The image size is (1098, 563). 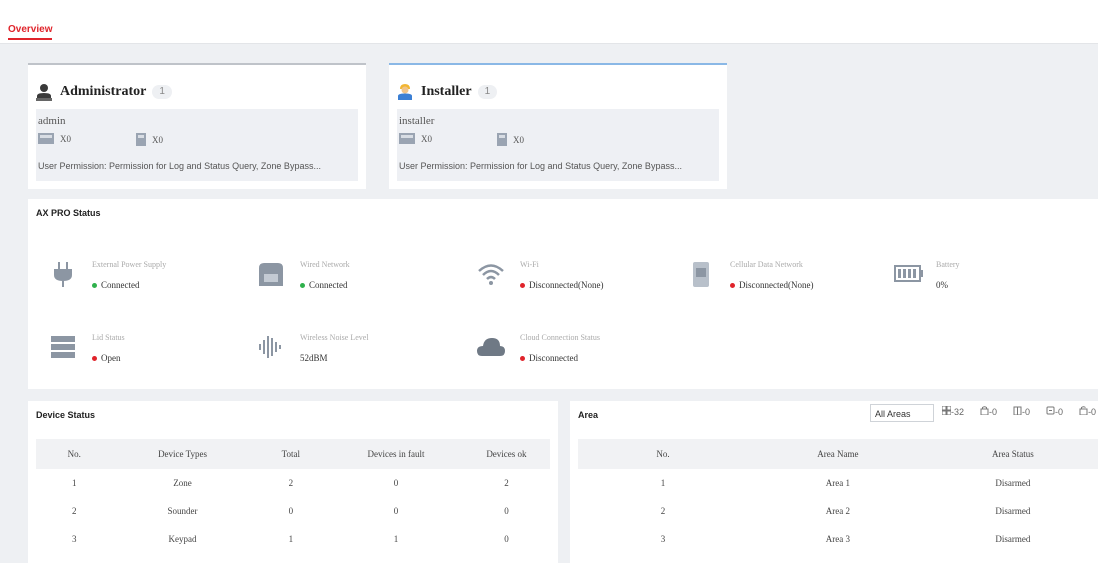 What do you see at coordinates (182, 483) in the screenshot?
I see `table-cell: Zone` at bounding box center [182, 483].